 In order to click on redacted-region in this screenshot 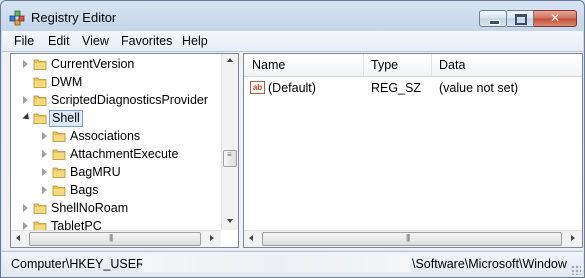, I will do `click(276, 263)`.